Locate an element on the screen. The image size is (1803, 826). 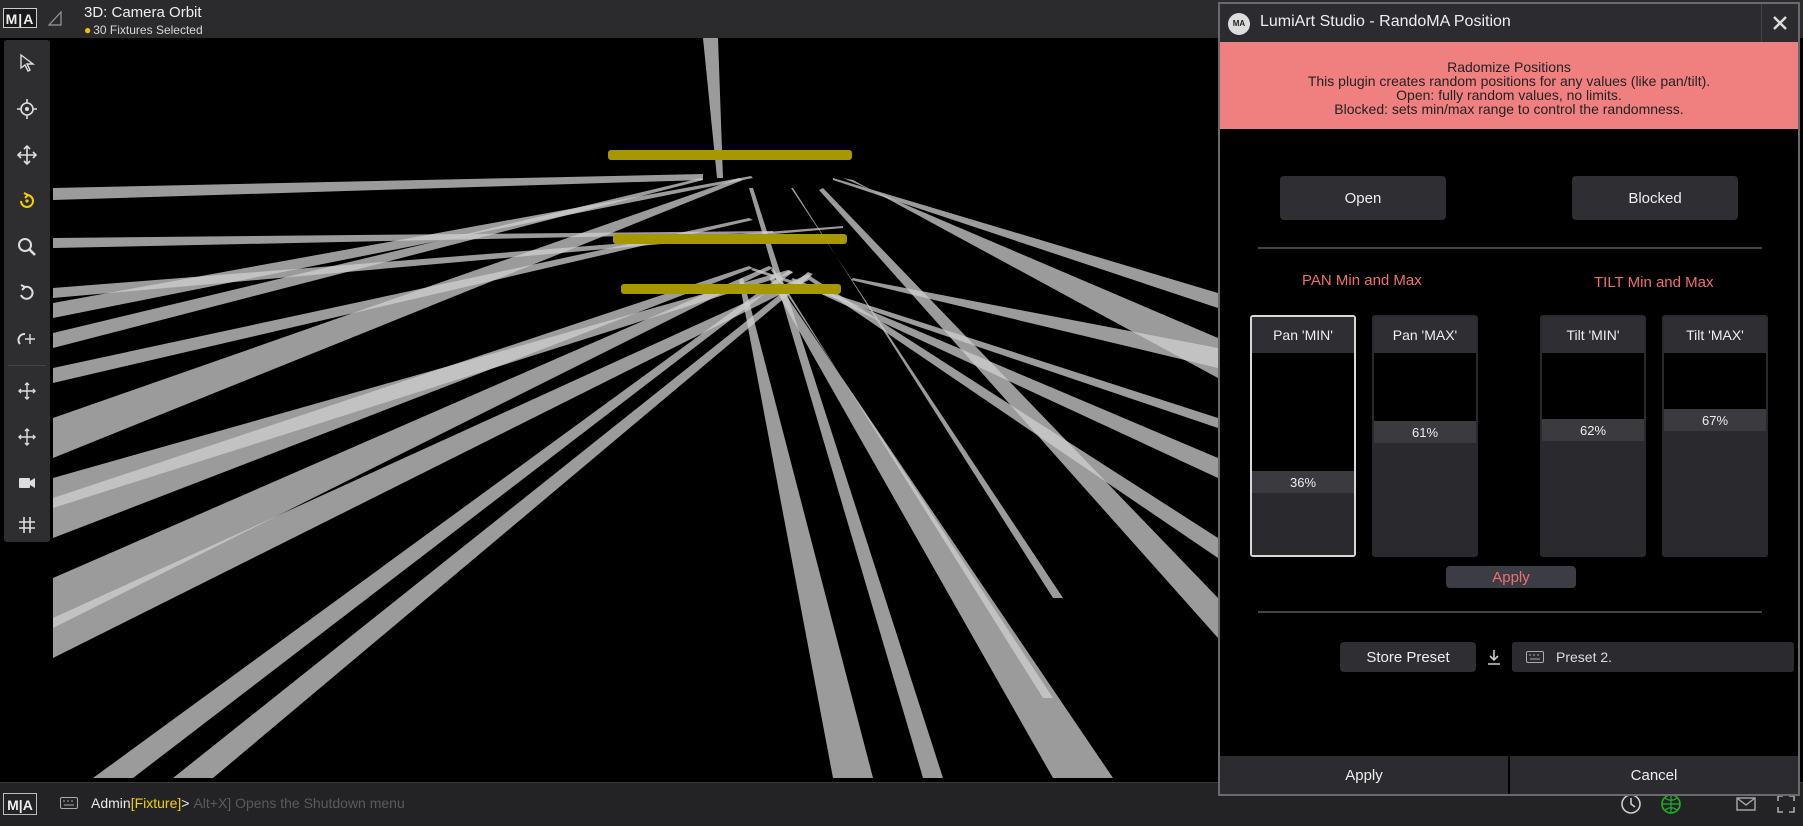
rotate-icon is located at coordinates (27, 292).